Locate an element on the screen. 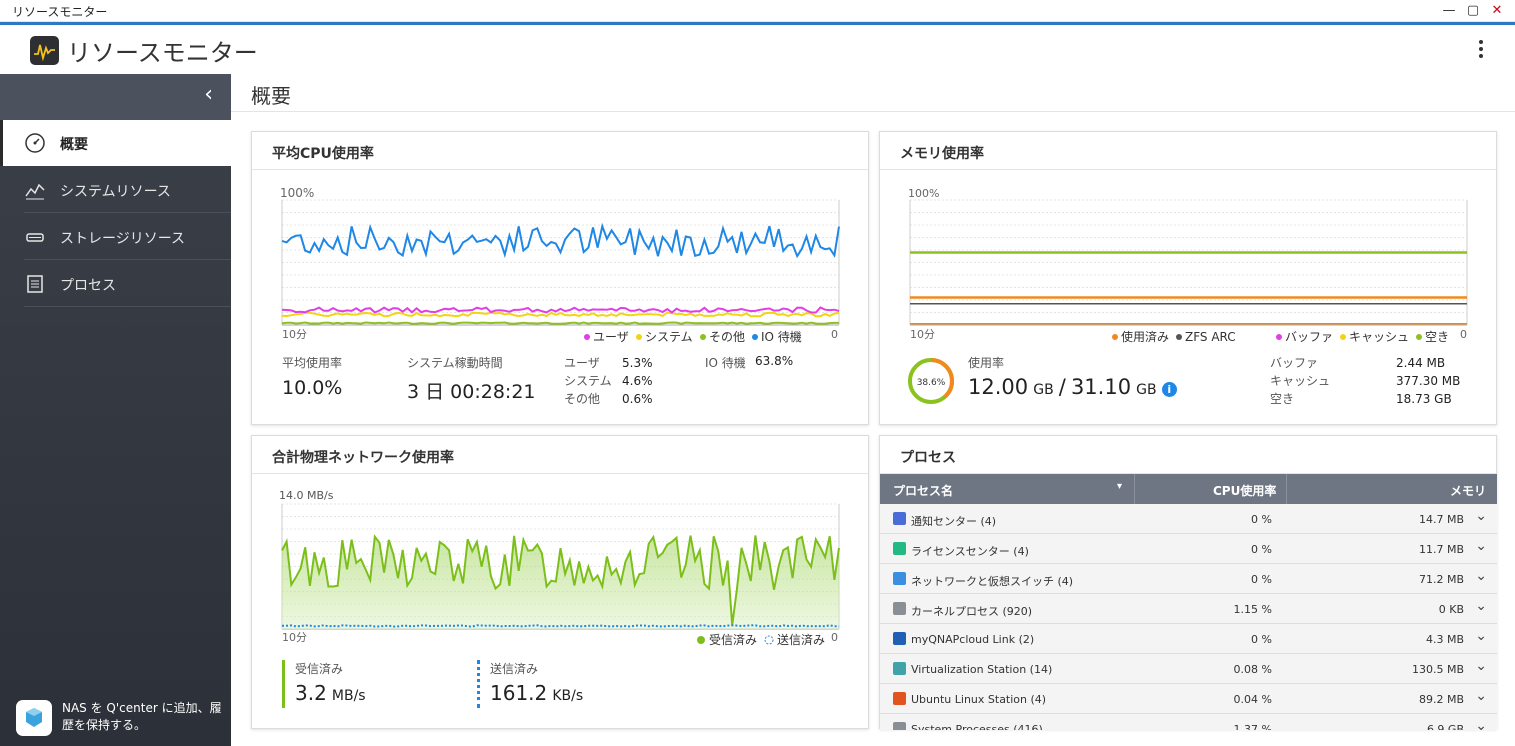  sidebar-item-label: 概要 is located at coordinates (74, 145).